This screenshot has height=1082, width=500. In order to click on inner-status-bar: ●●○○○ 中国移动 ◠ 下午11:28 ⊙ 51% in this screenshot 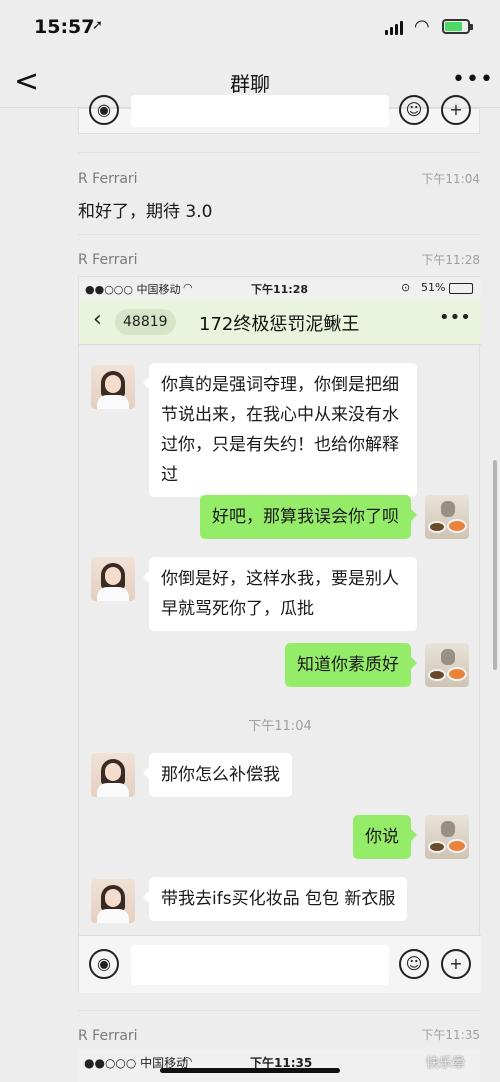, I will do `click(280, 288)`.